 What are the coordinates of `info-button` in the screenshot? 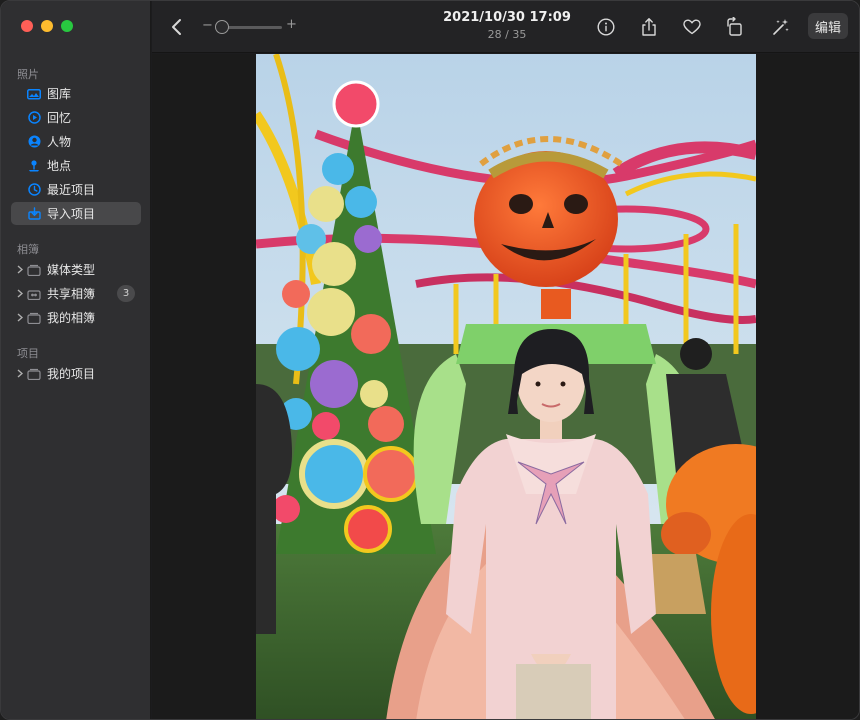 It's located at (606, 27).